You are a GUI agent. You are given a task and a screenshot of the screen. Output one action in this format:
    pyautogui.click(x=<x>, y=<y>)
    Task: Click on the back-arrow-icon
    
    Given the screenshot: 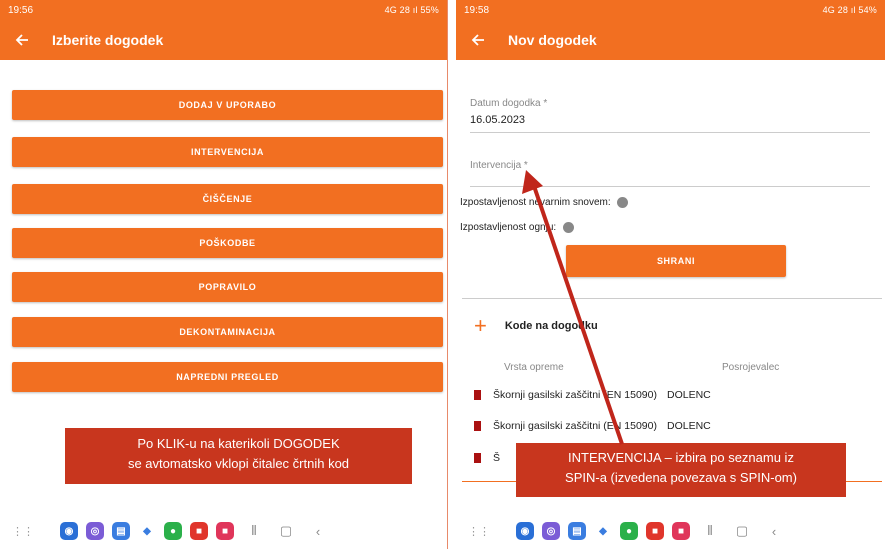 What is the action you would take?
    pyautogui.click(x=22, y=40)
    